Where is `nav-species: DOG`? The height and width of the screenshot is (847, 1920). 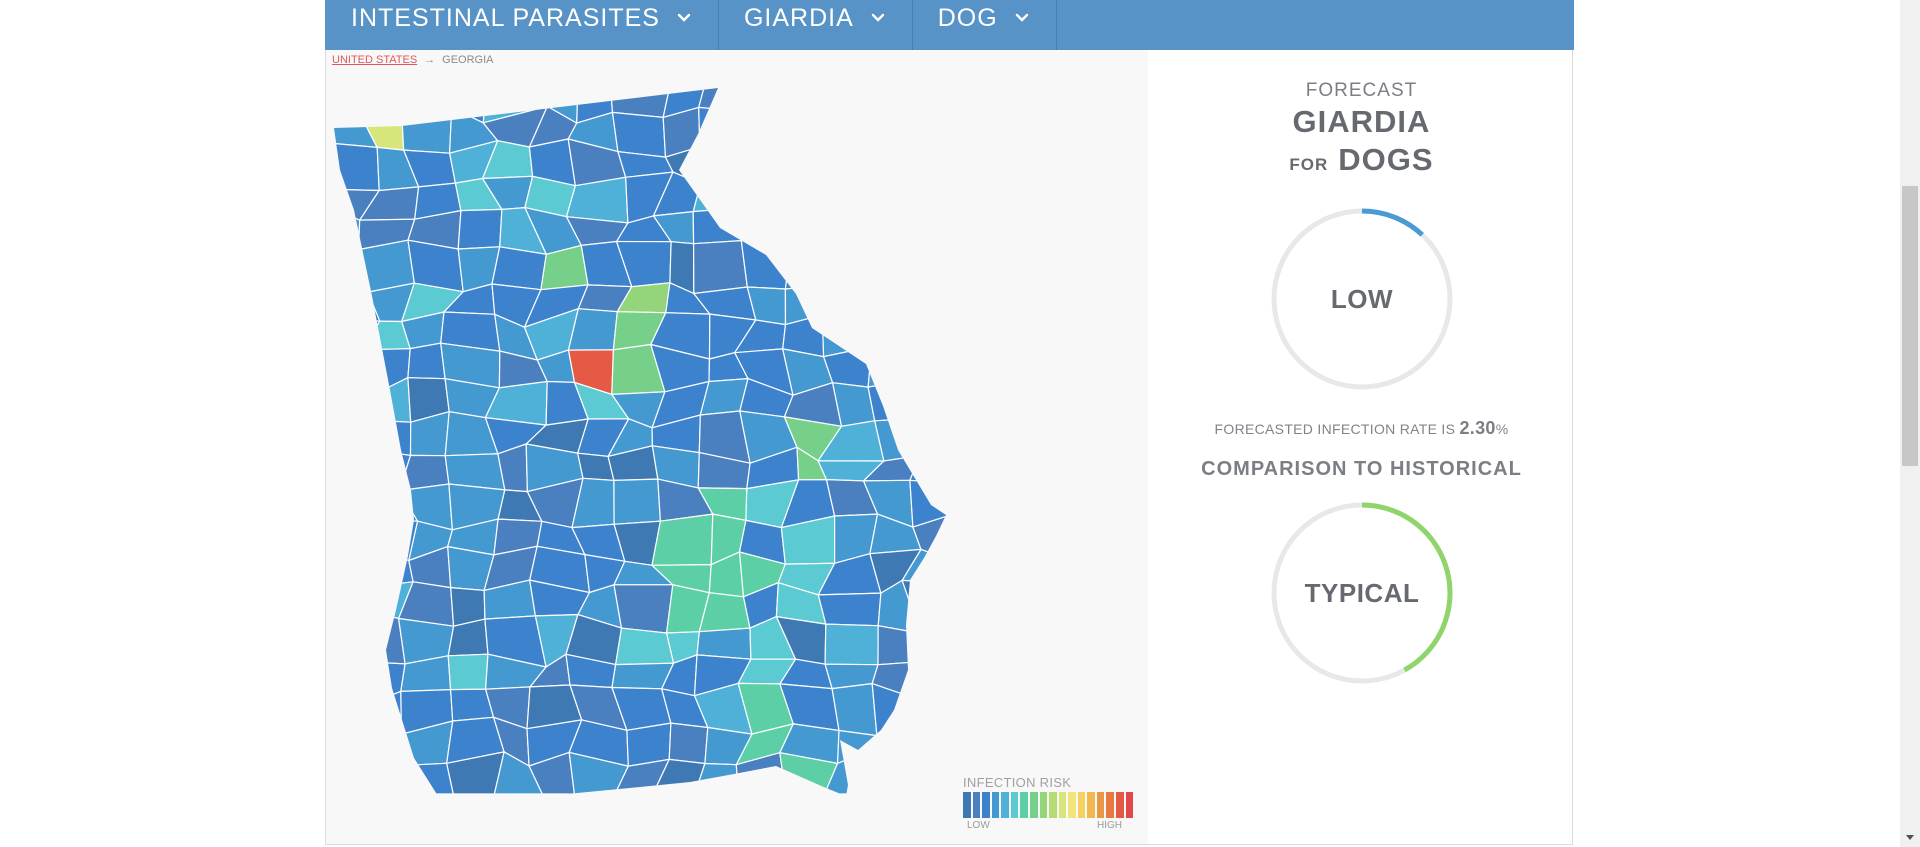
nav-species: DOG is located at coordinates (985, 25).